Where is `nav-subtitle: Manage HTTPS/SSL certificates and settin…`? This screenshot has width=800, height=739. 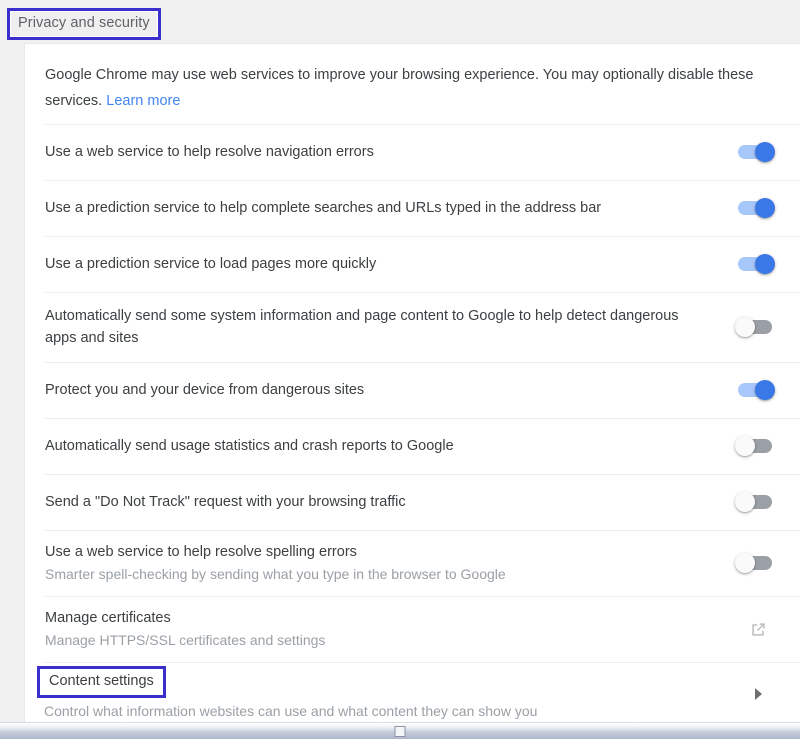 nav-subtitle: Manage HTTPS/SSL certificates and settin… is located at coordinates (185, 640).